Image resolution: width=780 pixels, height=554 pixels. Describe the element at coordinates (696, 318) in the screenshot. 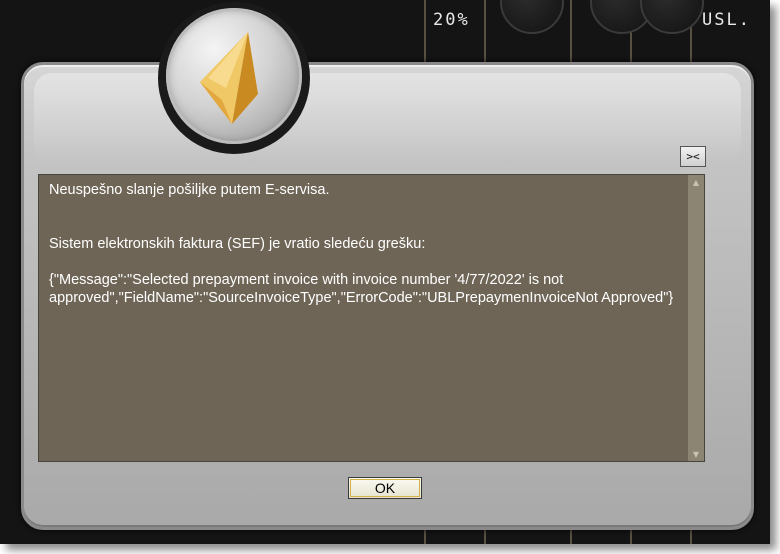

I see `vertical-scrollbar: ▲ ▼` at that location.